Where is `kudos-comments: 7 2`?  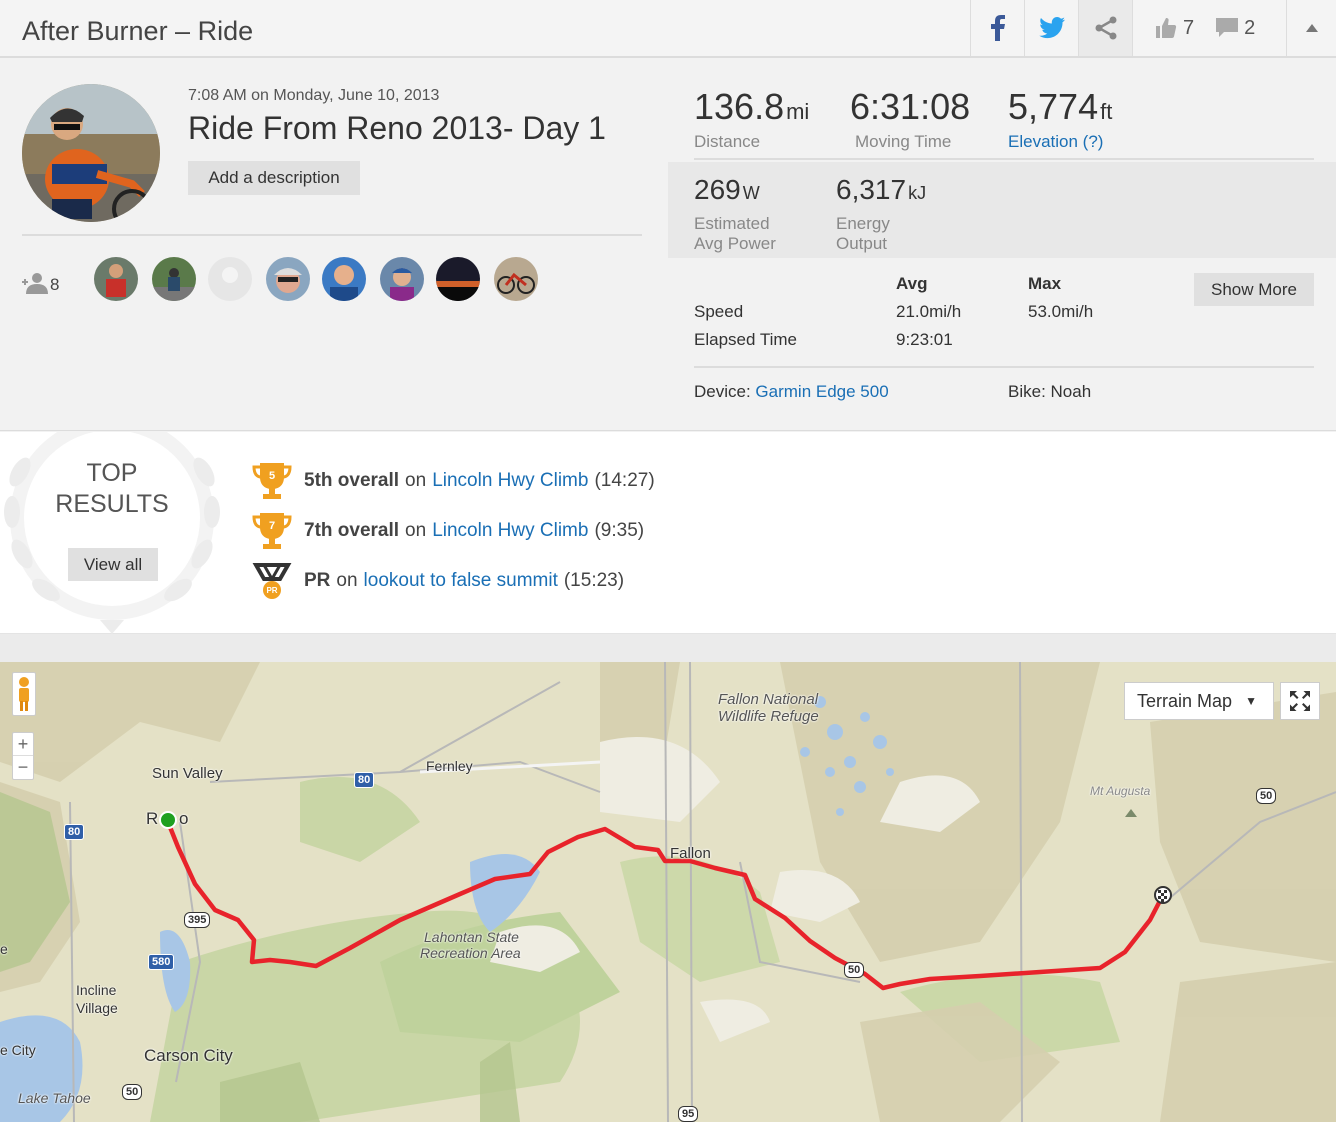 kudos-comments: 7 2 is located at coordinates (1209, 28).